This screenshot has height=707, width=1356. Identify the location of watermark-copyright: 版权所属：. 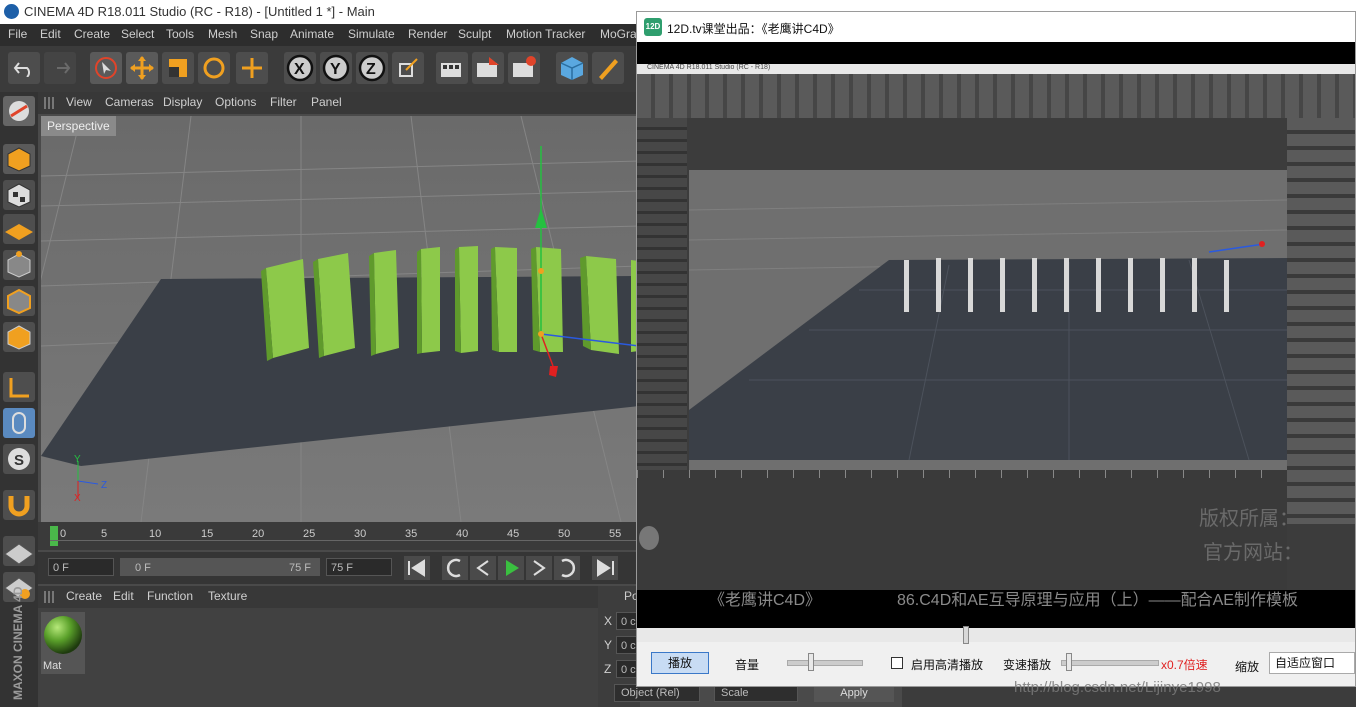
(1249, 519).